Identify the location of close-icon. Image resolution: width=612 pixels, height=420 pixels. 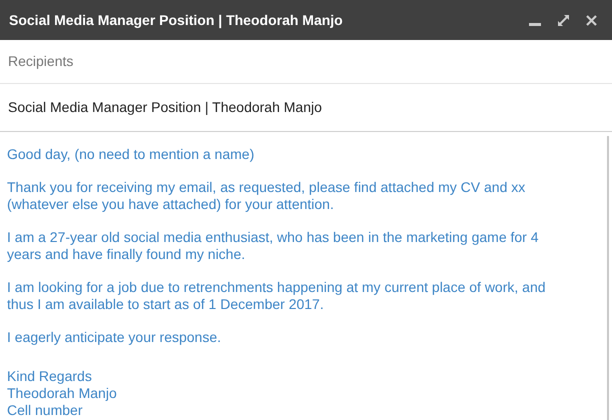
(591, 20).